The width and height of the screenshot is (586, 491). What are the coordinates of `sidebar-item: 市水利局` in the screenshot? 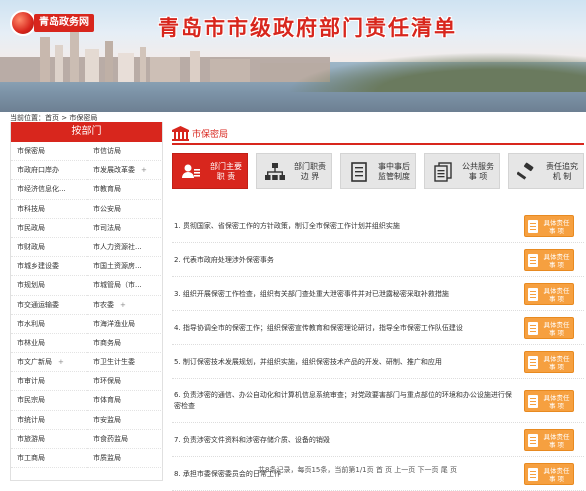 It's located at (49, 324).